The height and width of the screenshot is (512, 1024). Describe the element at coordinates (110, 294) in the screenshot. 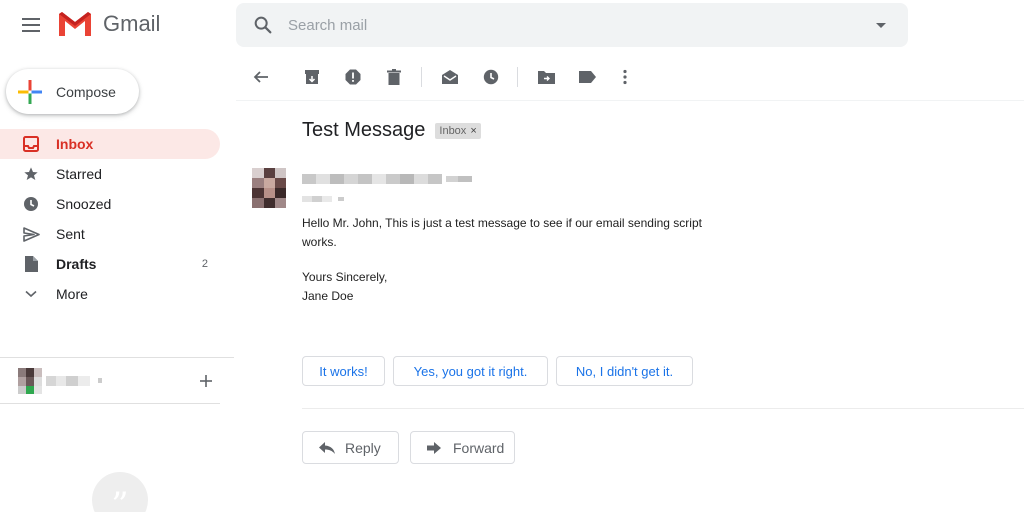

I see `sidebar-item-more: More` at that location.